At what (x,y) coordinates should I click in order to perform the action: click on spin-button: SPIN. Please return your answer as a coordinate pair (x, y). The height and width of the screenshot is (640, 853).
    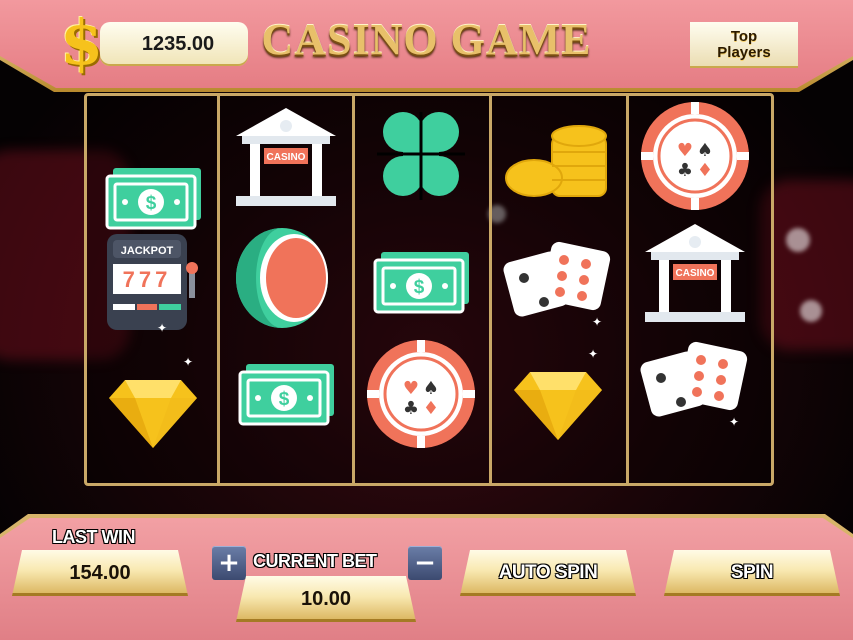
    Looking at the image, I should click on (752, 573).